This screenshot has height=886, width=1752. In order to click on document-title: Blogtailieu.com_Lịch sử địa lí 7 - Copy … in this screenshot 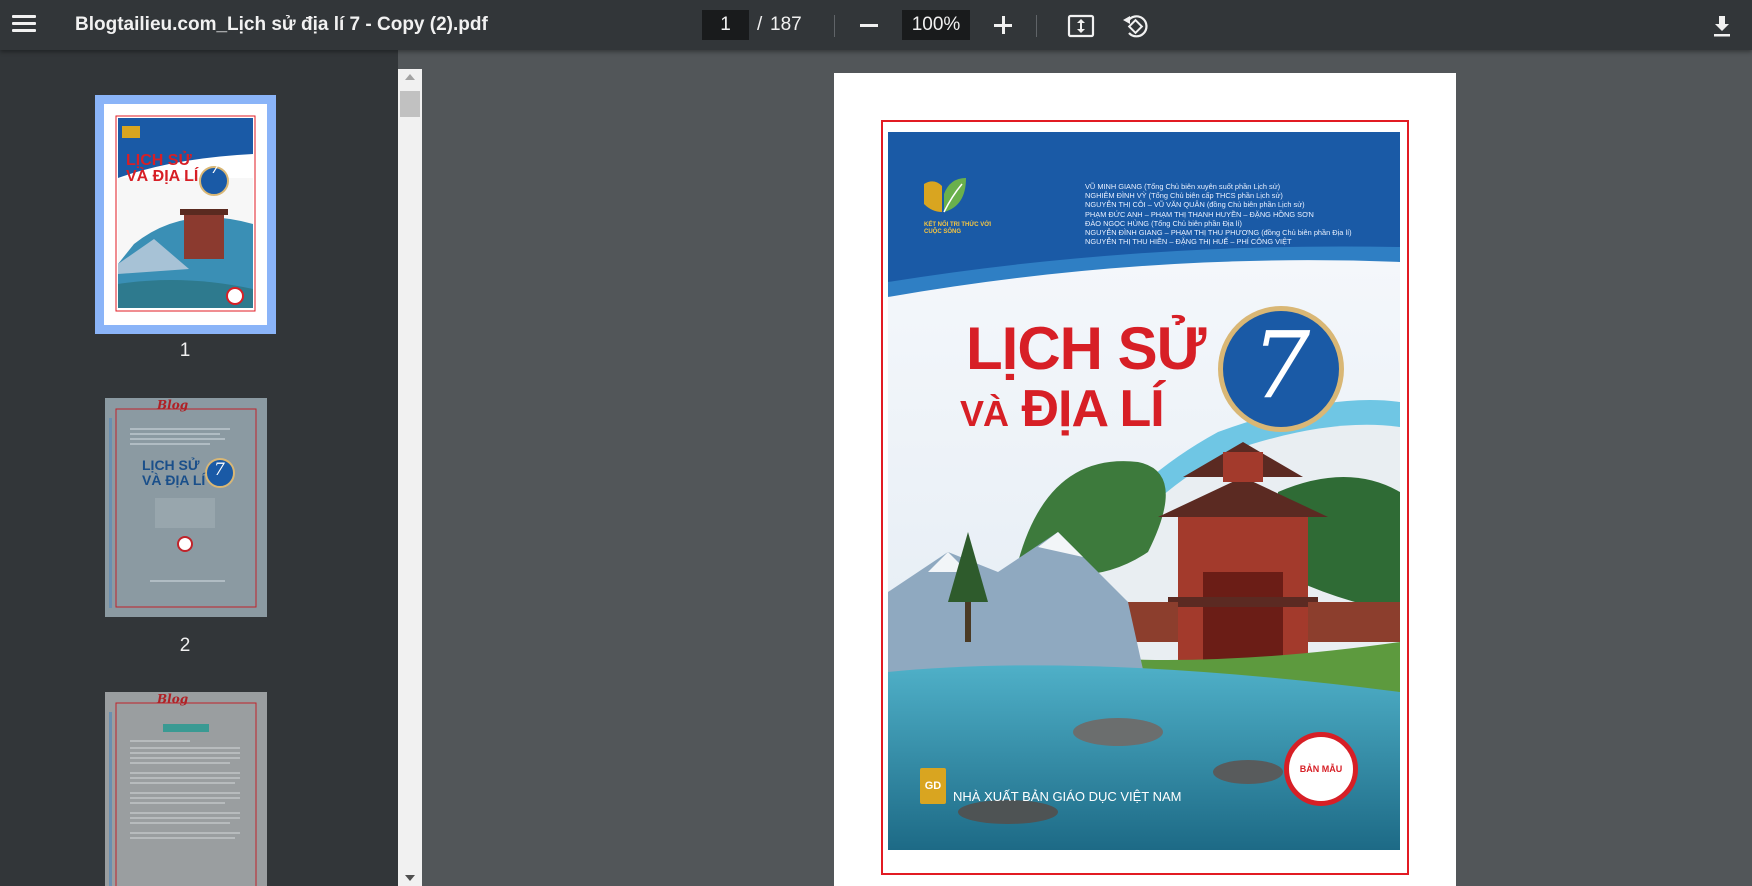, I will do `click(281, 24)`.